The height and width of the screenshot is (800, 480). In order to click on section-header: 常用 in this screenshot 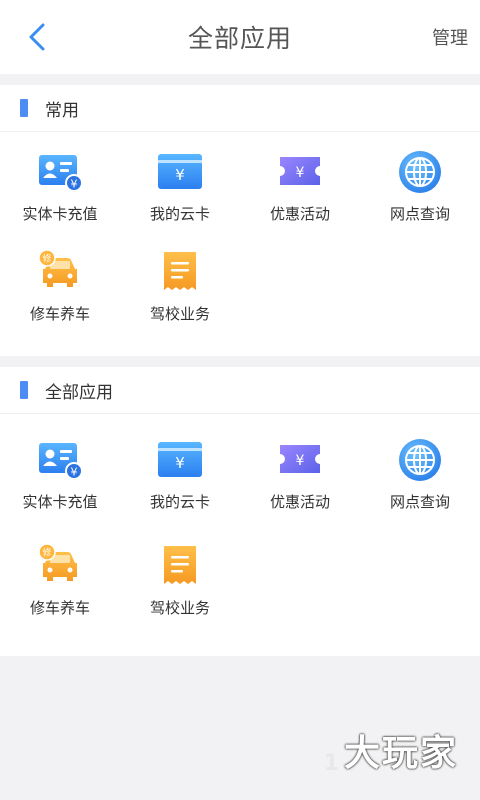, I will do `click(240, 108)`.